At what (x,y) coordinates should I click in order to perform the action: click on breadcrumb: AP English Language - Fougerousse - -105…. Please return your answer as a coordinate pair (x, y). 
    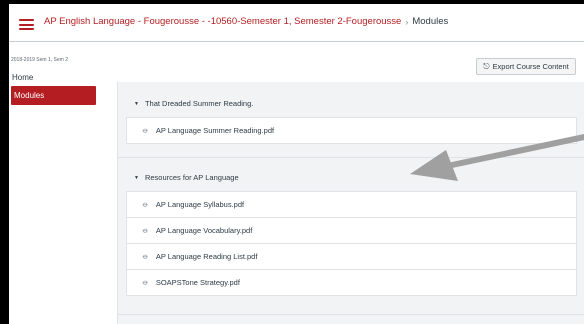
    Looking at the image, I should click on (246, 21).